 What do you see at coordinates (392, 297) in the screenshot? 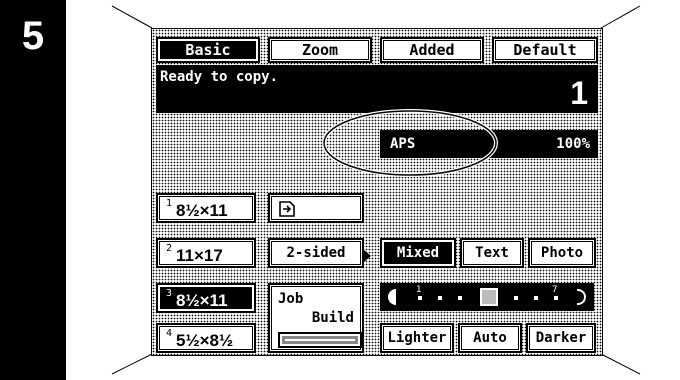
I see `light-moon-icon` at bounding box center [392, 297].